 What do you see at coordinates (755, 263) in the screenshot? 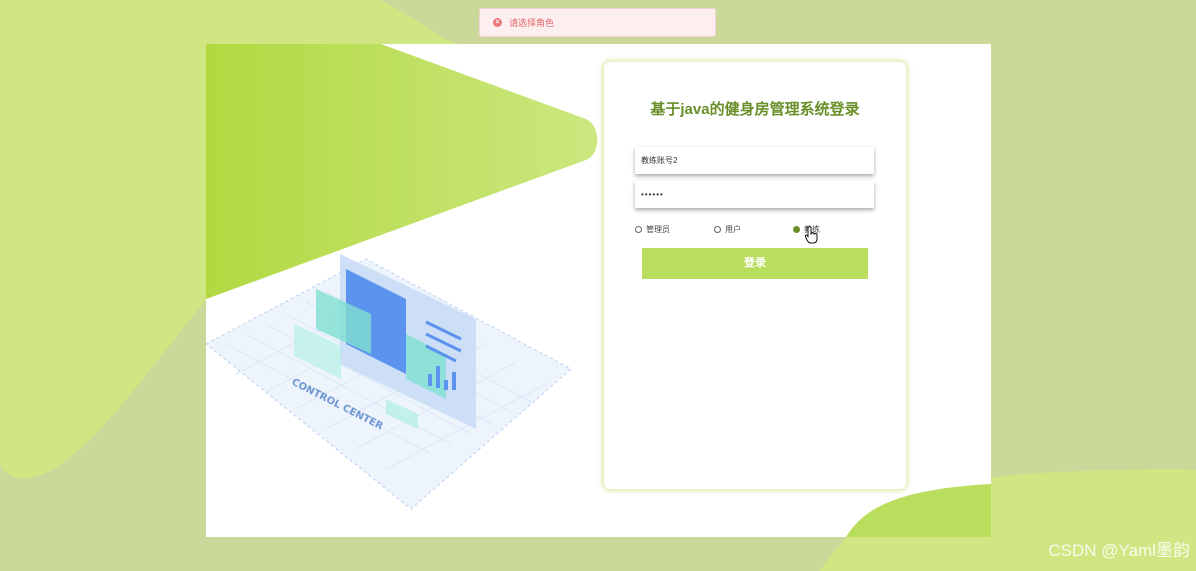
I see `login-button: 登录` at bounding box center [755, 263].